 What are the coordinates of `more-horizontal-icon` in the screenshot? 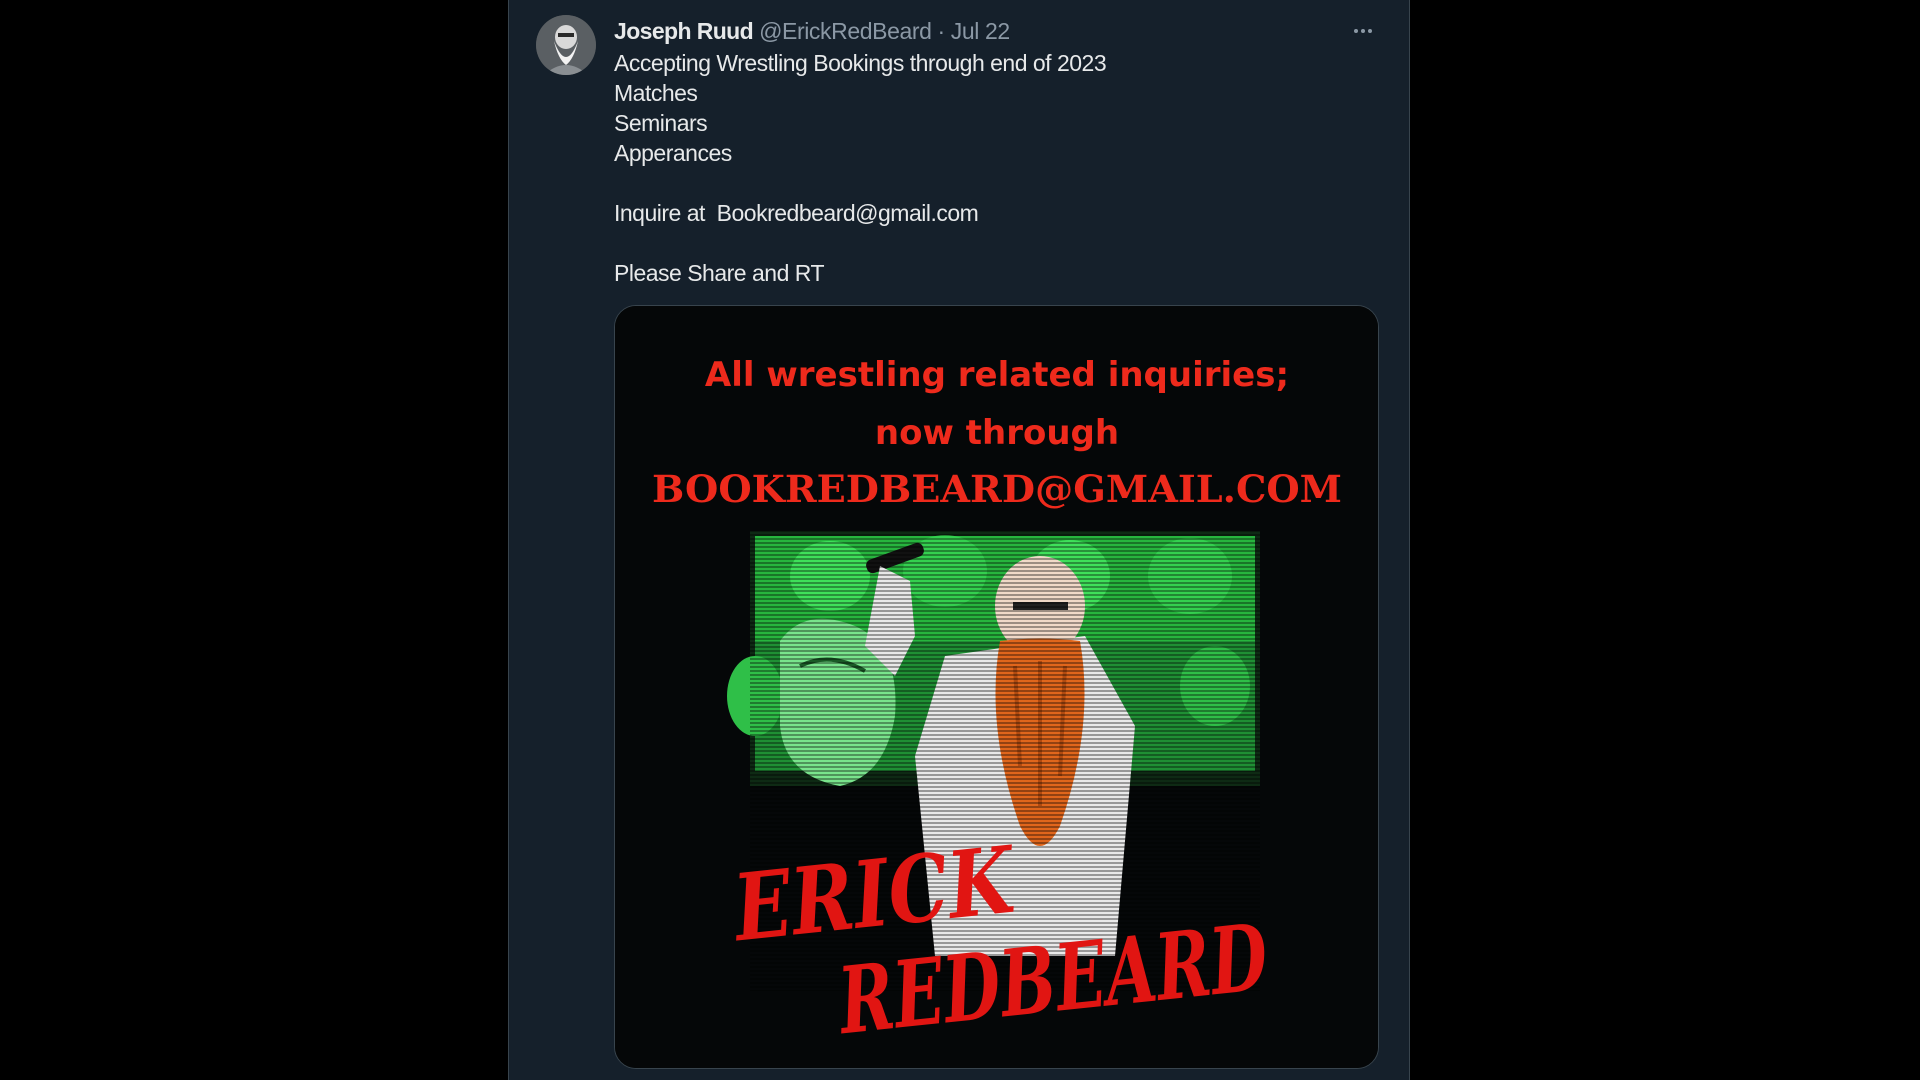 It's located at (1363, 31).